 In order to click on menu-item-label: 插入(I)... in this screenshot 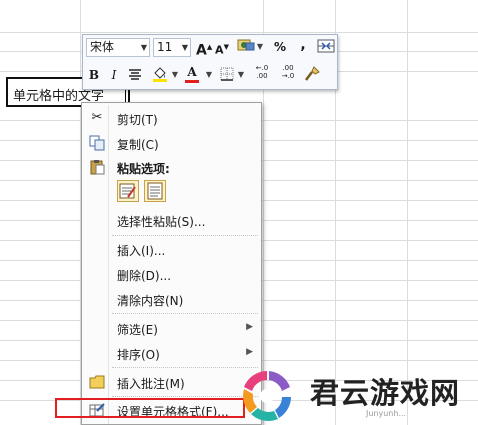, I will do `click(141, 251)`.